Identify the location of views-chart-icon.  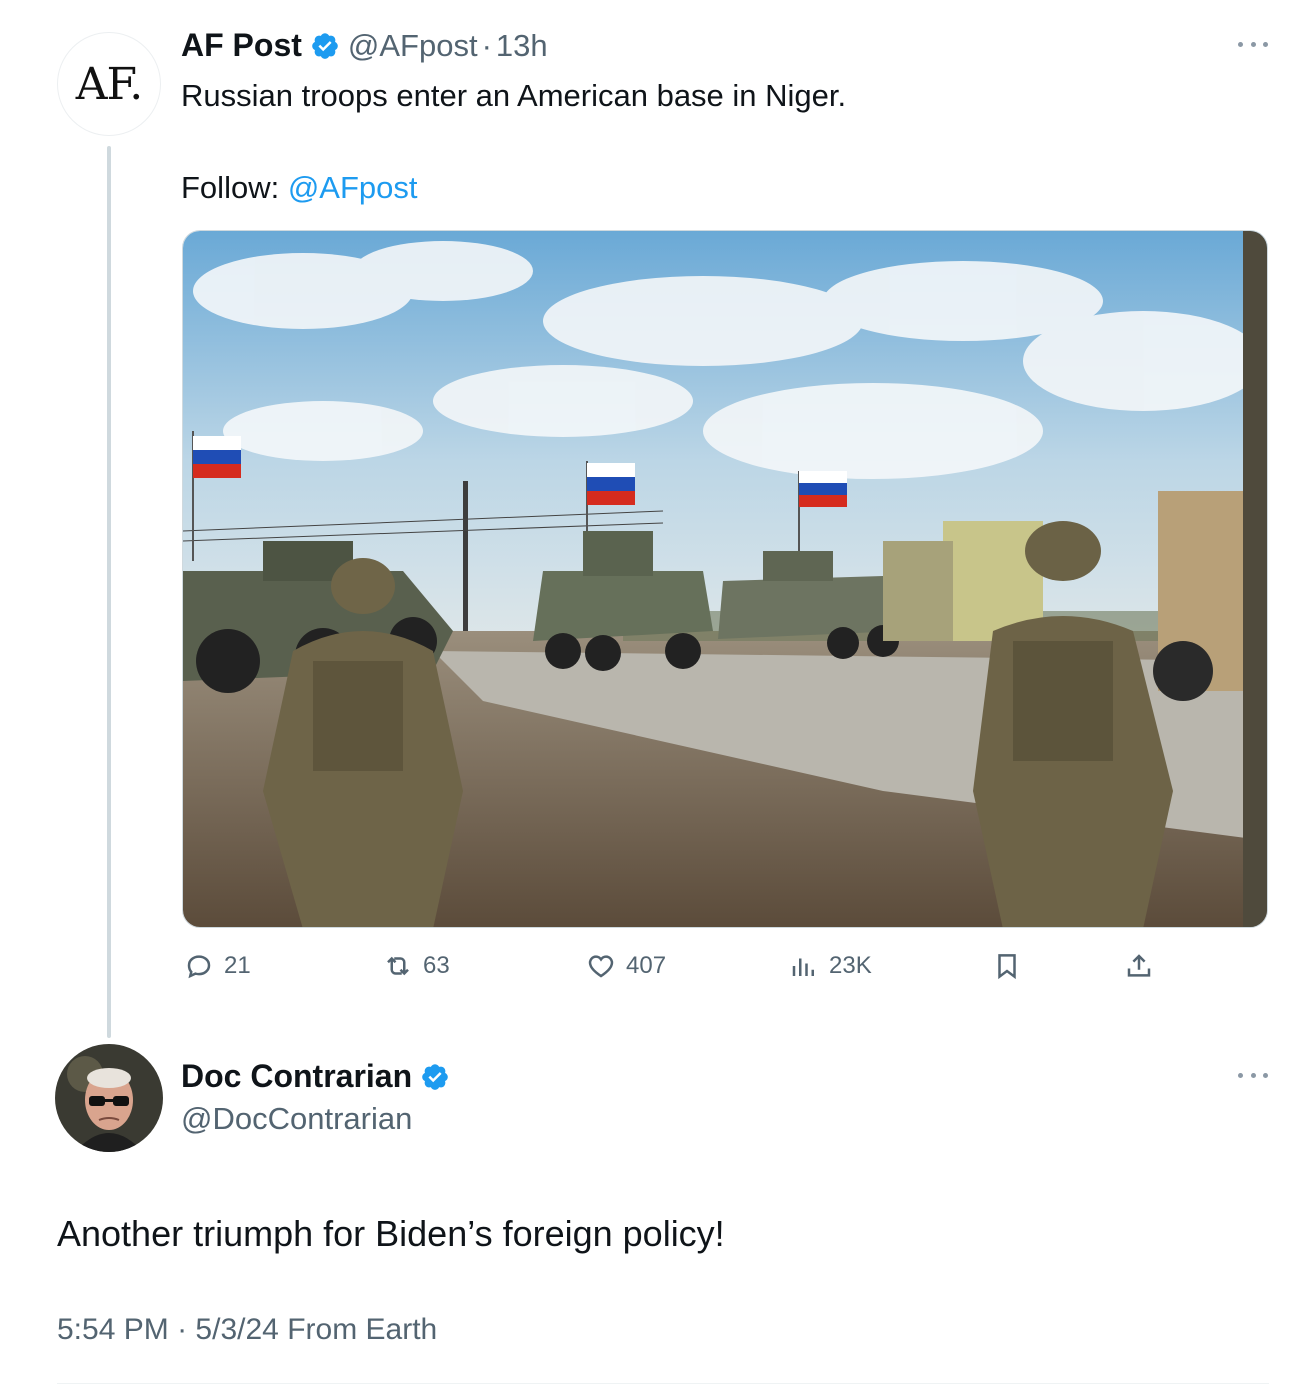
(803, 967).